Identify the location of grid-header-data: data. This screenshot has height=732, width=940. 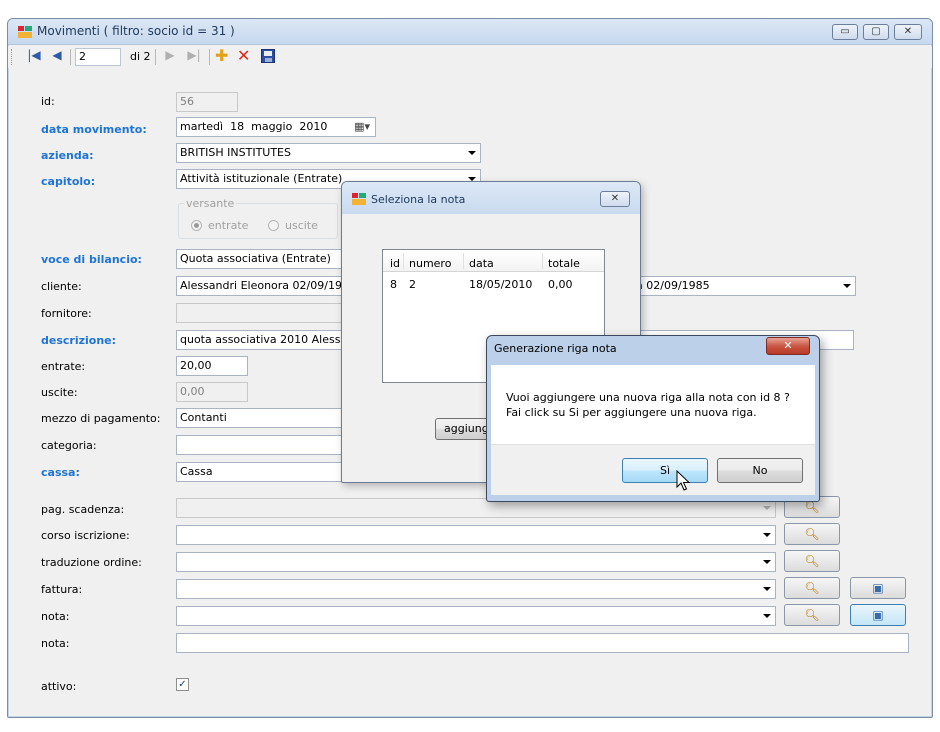
(481, 263).